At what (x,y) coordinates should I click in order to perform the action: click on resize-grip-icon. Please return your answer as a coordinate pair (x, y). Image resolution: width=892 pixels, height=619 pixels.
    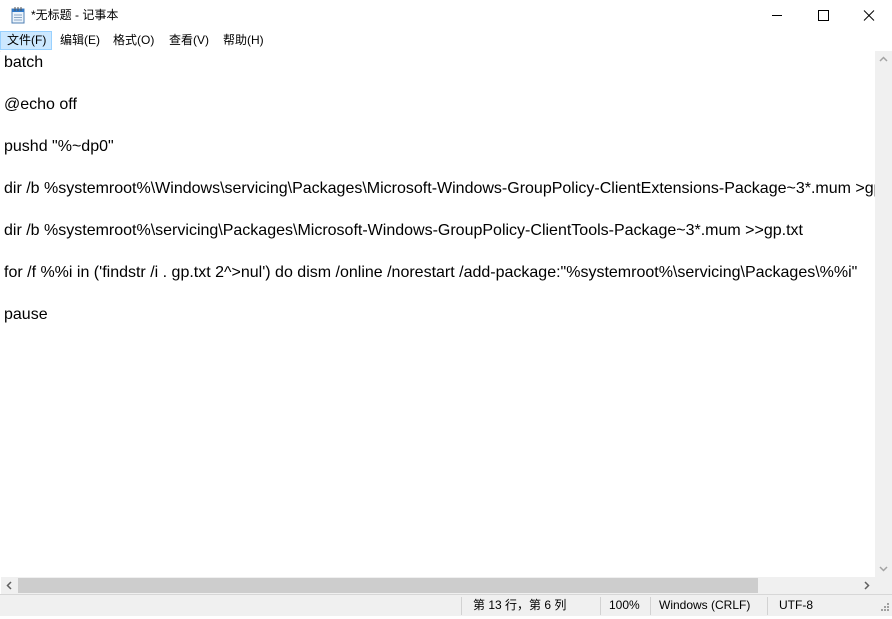
    Looking at the image, I should click on (884, 607).